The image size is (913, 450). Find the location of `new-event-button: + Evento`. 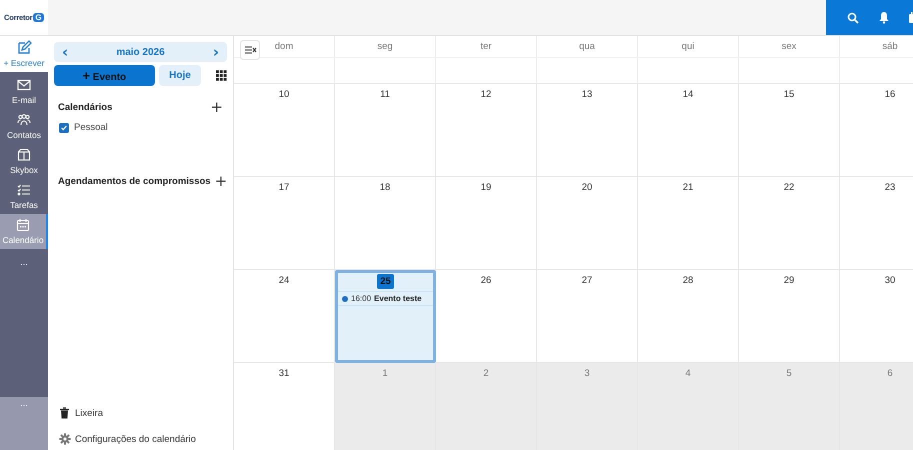

new-event-button: + Evento is located at coordinates (104, 75).